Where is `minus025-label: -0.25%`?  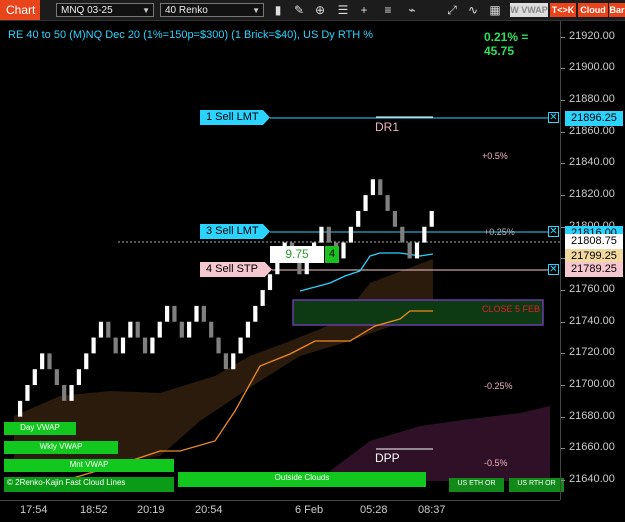
minus025-label: -0.25% is located at coordinates (498, 386).